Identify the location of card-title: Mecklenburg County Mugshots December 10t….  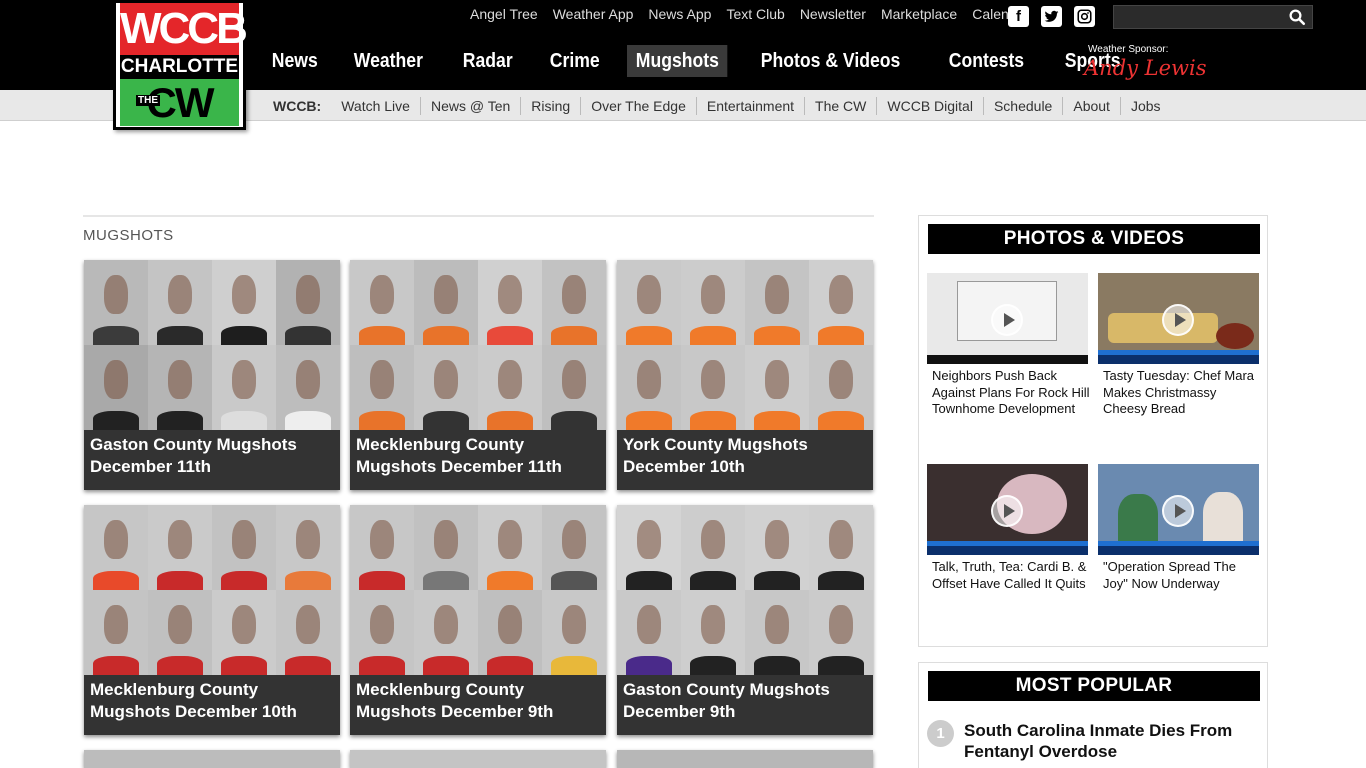
(212, 701).